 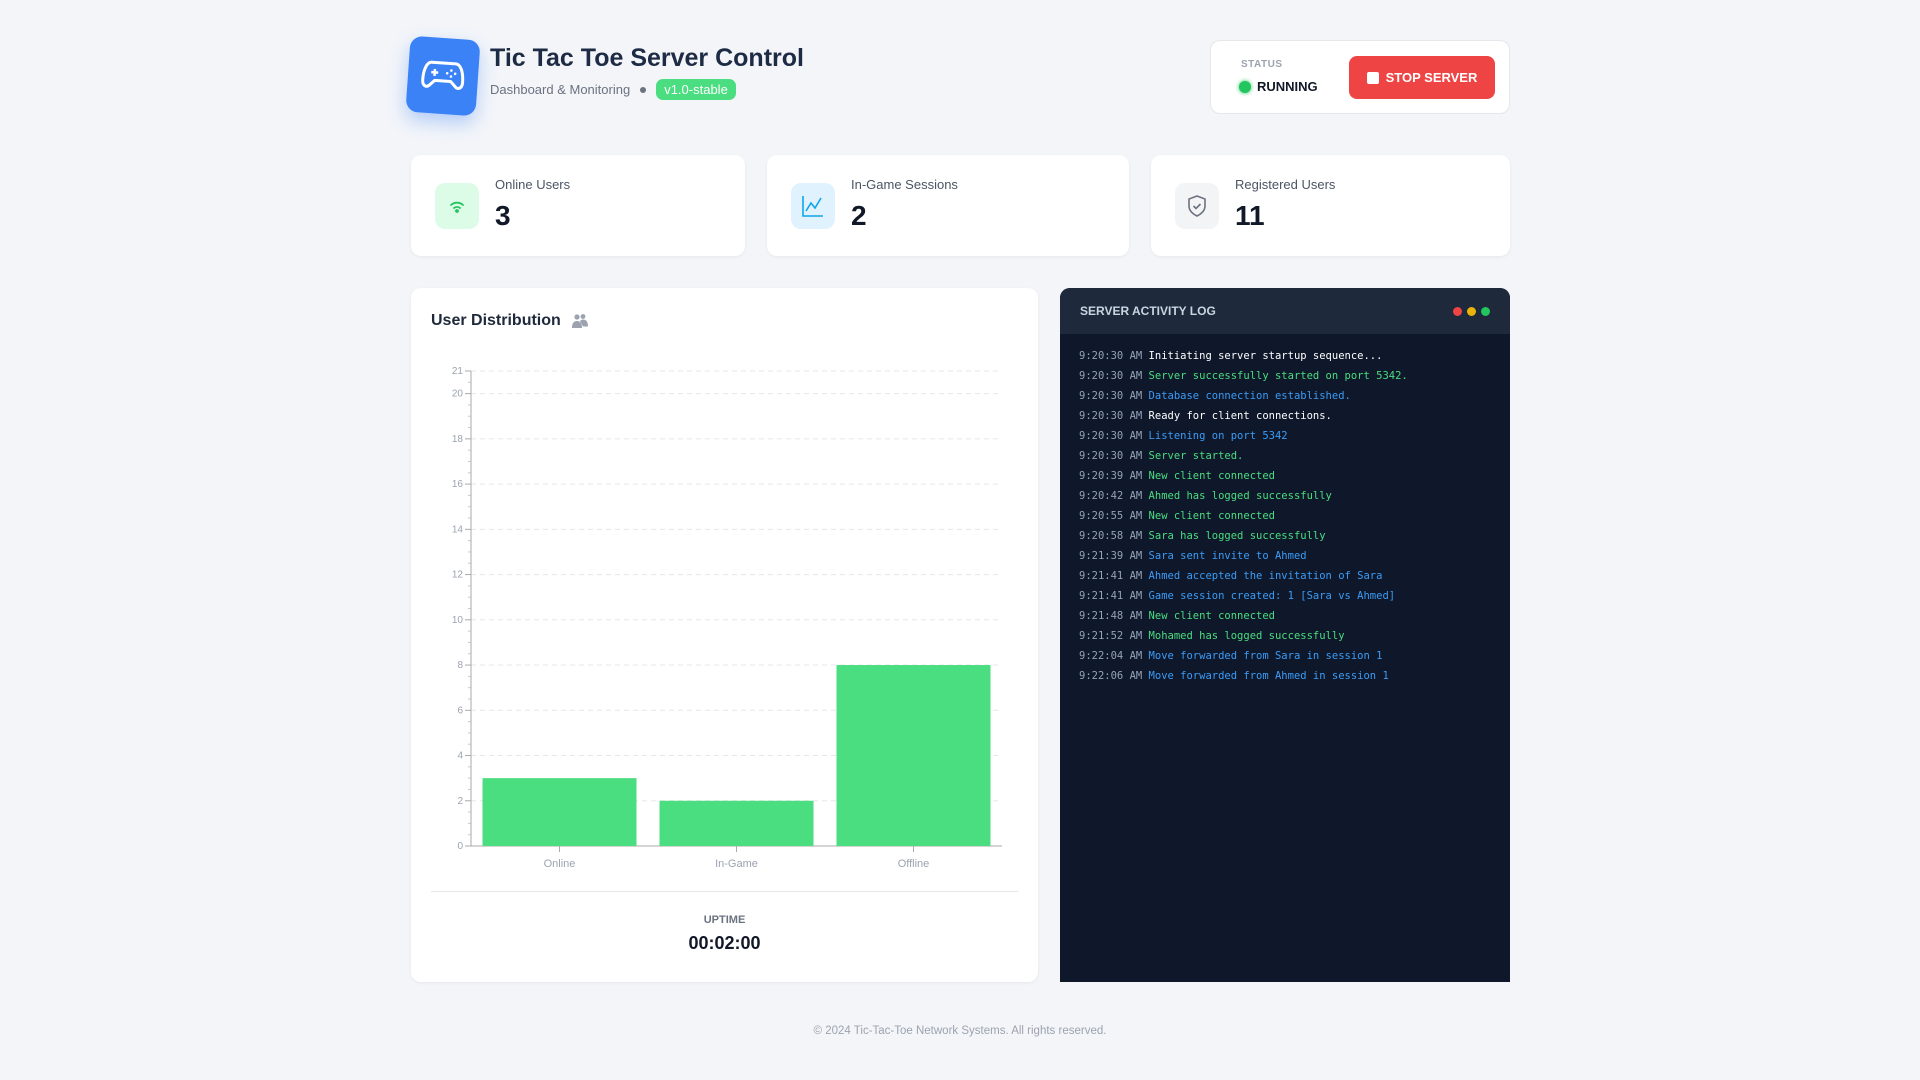 I want to click on y-tick-label: 6, so click(x=460, y=710).